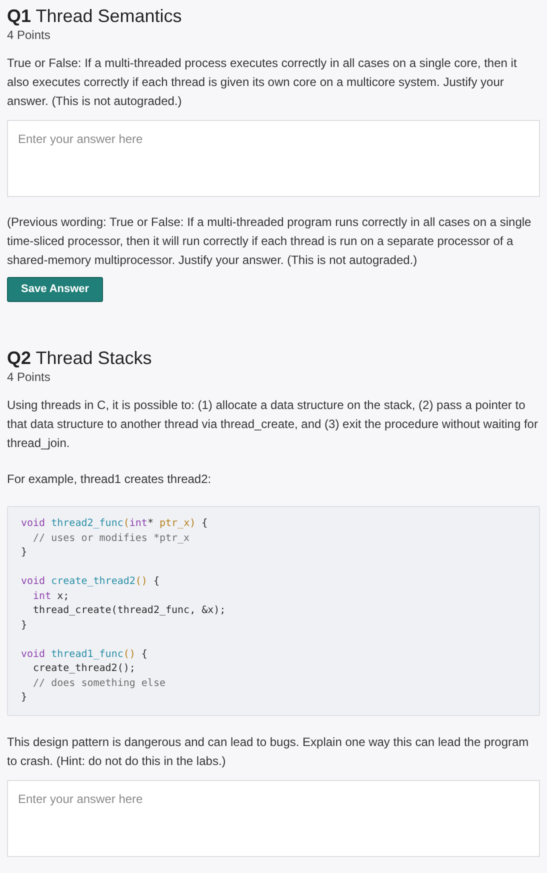 This screenshot has height=873, width=547. What do you see at coordinates (90, 582) in the screenshot?
I see `code-line: void create_thread2() {` at bounding box center [90, 582].